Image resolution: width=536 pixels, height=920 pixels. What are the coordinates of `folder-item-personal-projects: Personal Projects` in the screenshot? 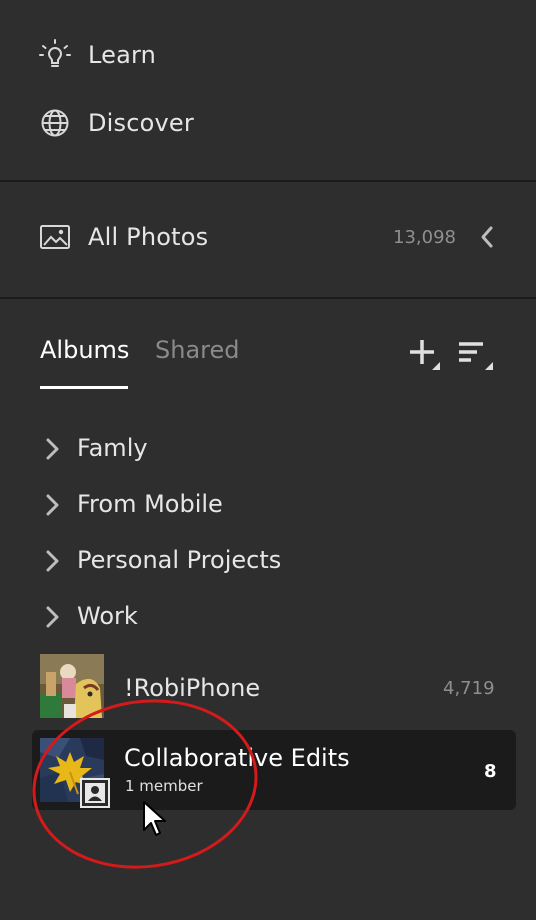 It's located at (268, 561).